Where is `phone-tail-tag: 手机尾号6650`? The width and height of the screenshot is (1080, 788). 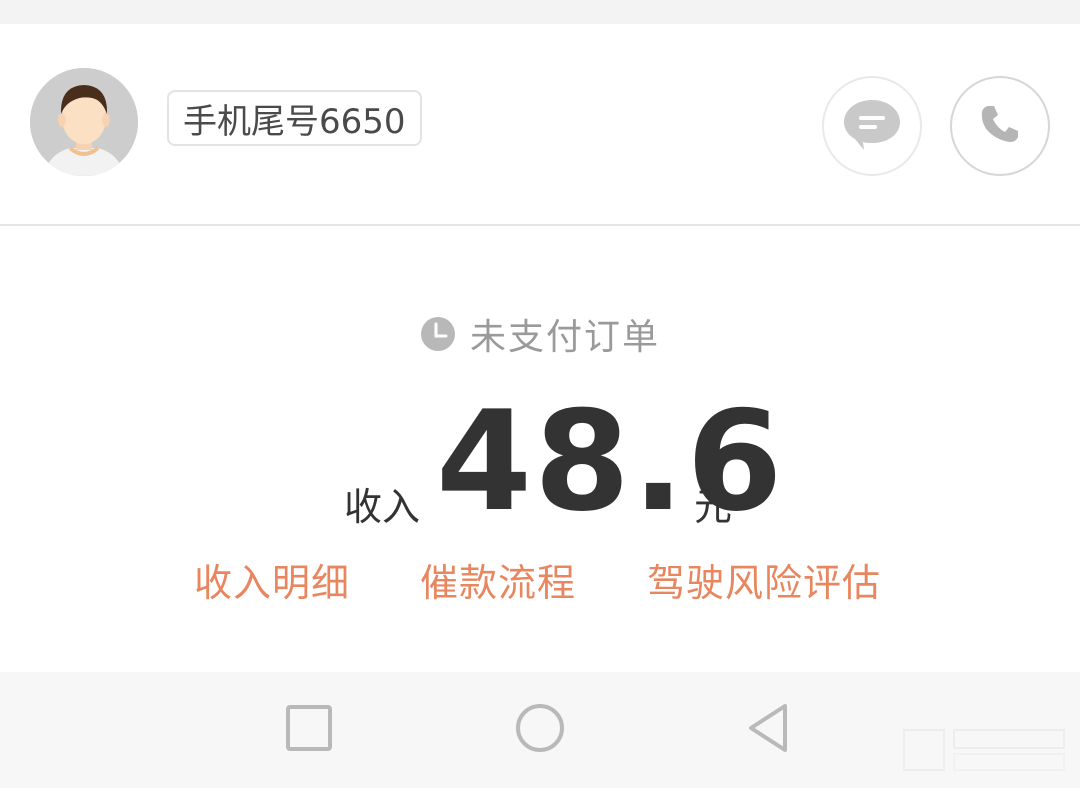 phone-tail-tag: 手机尾号6650 is located at coordinates (294, 118).